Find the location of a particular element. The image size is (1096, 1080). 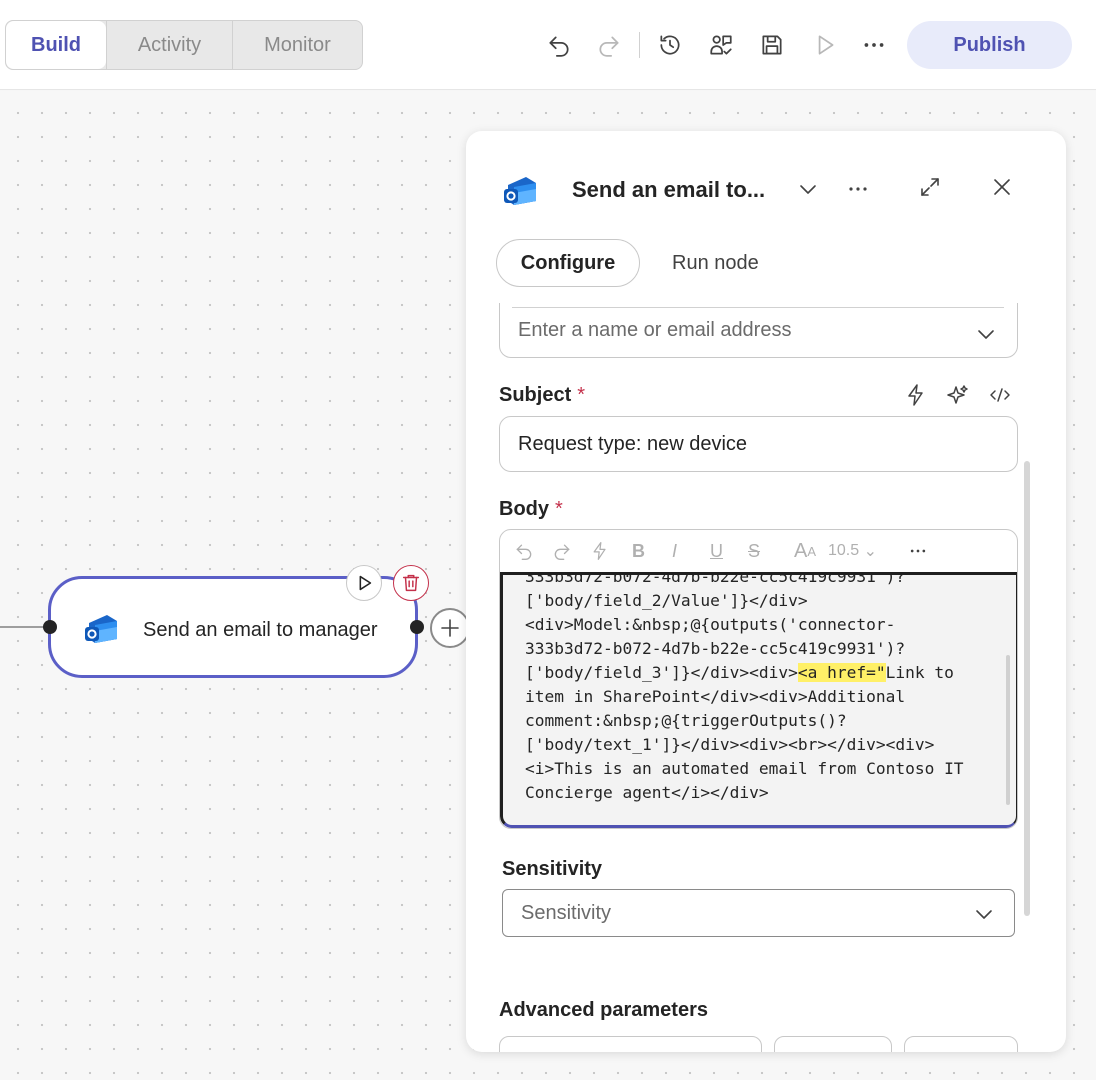

title-chevron-down-icon is located at coordinates (808, 189).